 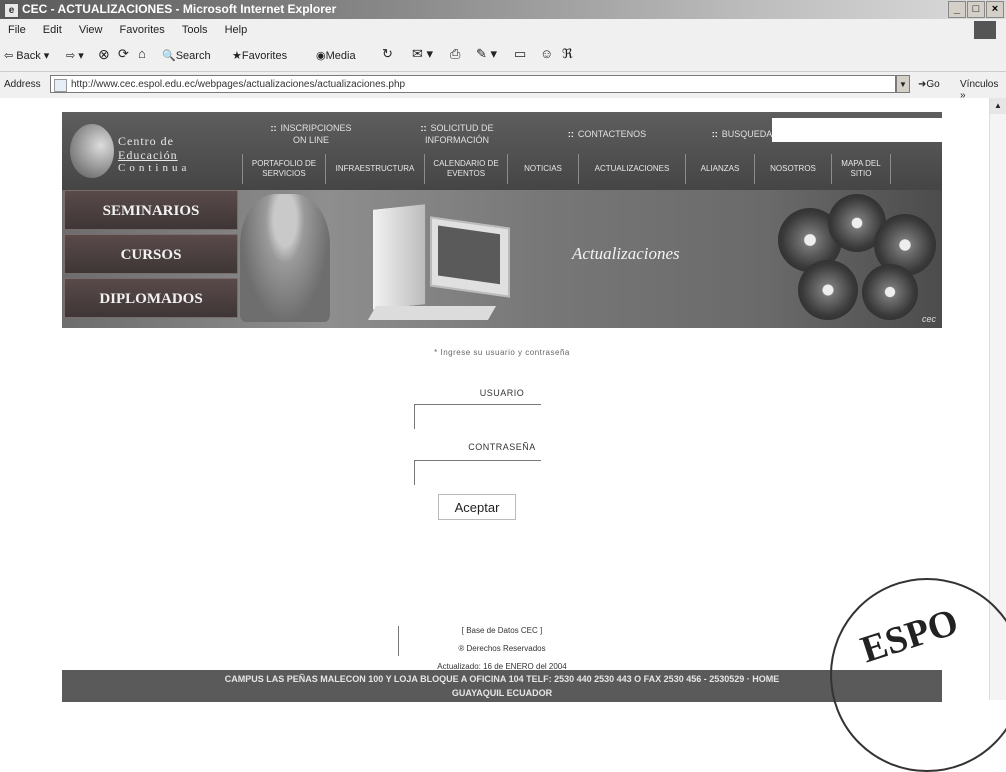 What do you see at coordinates (52, 30) in the screenshot?
I see `menu-edit: Edit` at bounding box center [52, 30].